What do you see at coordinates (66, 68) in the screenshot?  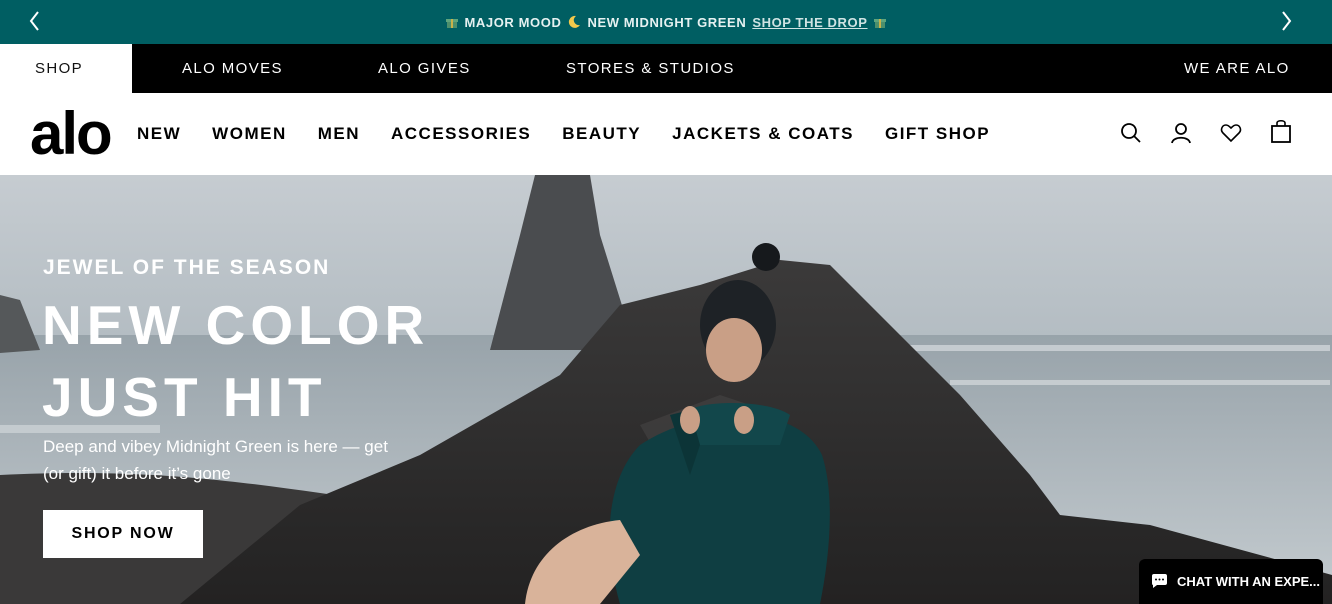 I see `topnav-shop: SHOP` at bounding box center [66, 68].